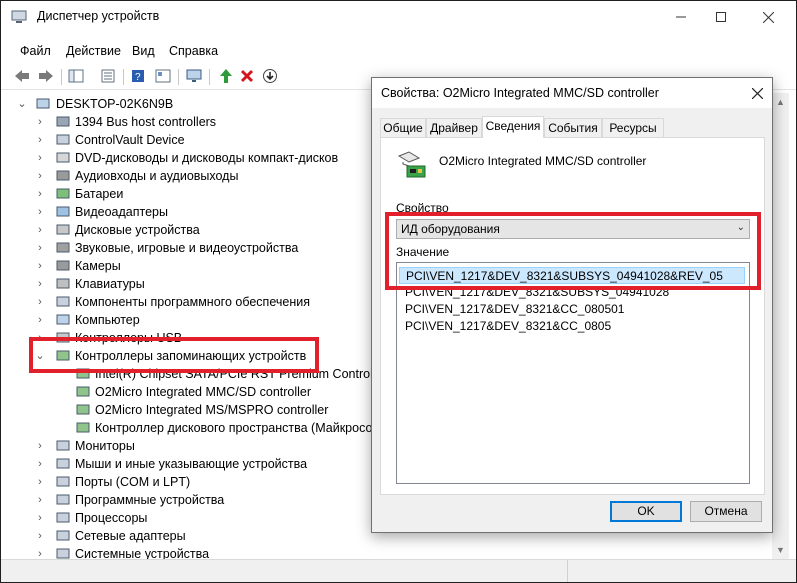 This screenshot has width=797, height=583. What do you see at coordinates (191, 464) in the screenshot?
I see `tree-item-label: Мыши и иные указывающие устройства` at bounding box center [191, 464].